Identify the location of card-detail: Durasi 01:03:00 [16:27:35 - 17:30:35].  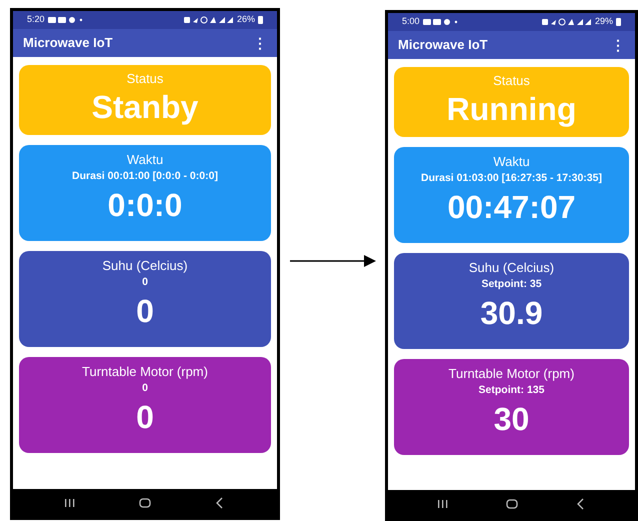
(511, 178).